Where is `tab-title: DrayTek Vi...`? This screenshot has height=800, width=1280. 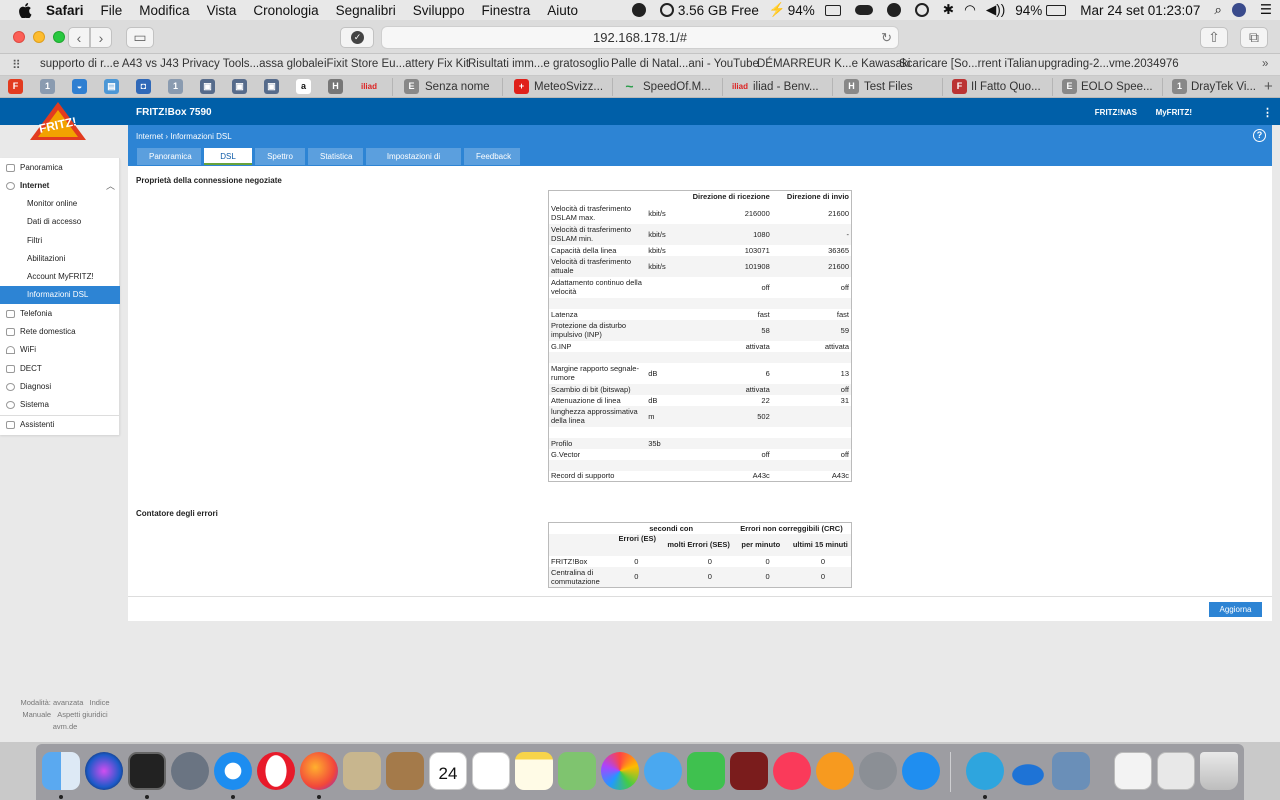
tab-title: DrayTek Vi... is located at coordinates (1223, 87).